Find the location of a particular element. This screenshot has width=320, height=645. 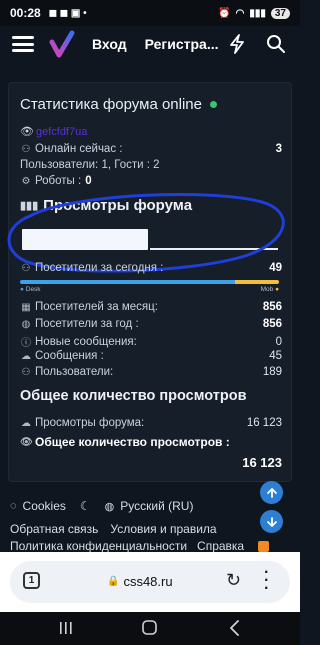

site-logo is located at coordinates (62, 44).